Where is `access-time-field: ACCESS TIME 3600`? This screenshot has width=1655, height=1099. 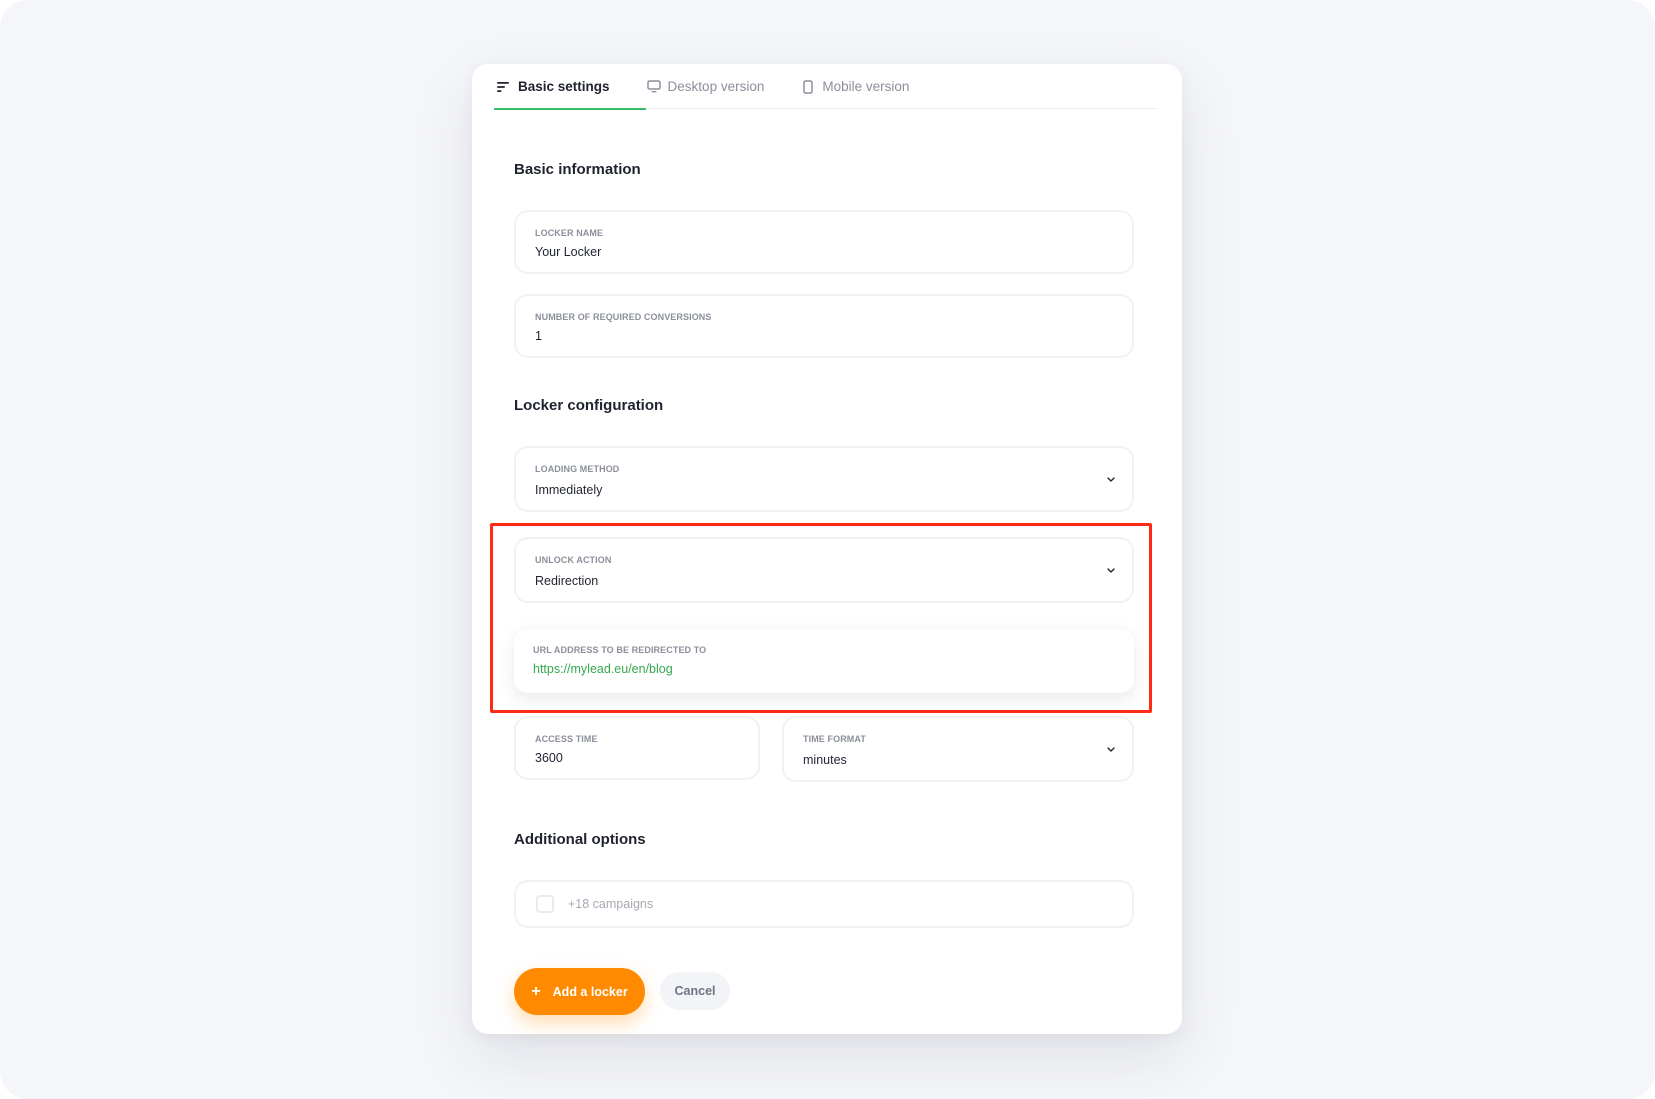 access-time-field: ACCESS TIME 3600 is located at coordinates (637, 748).